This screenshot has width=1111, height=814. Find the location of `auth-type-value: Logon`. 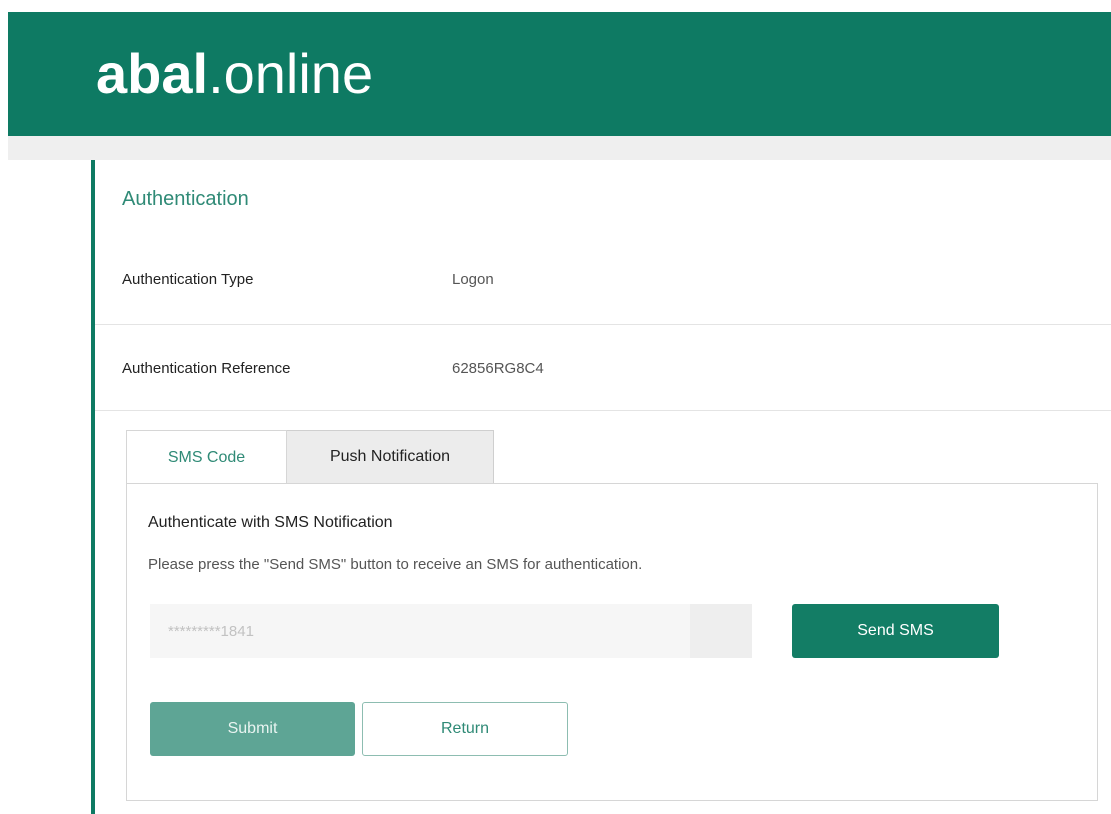

auth-type-value: Logon is located at coordinates (473, 279).